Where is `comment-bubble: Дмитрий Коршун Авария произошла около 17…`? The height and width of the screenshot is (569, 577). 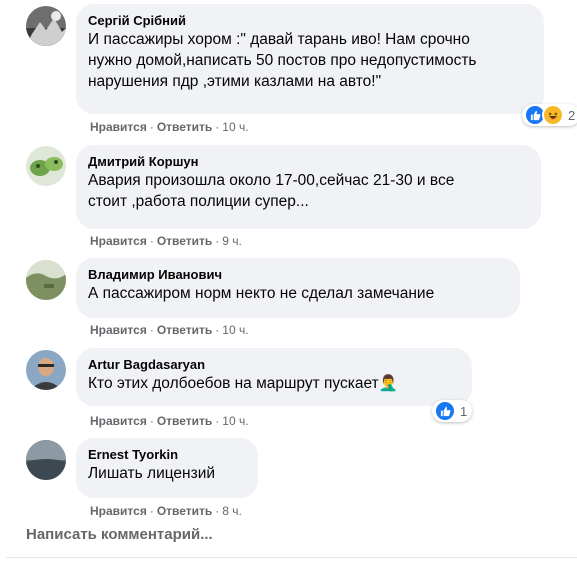 comment-bubble: Дмитрий Коршун Авария произошла около 17… is located at coordinates (308, 187).